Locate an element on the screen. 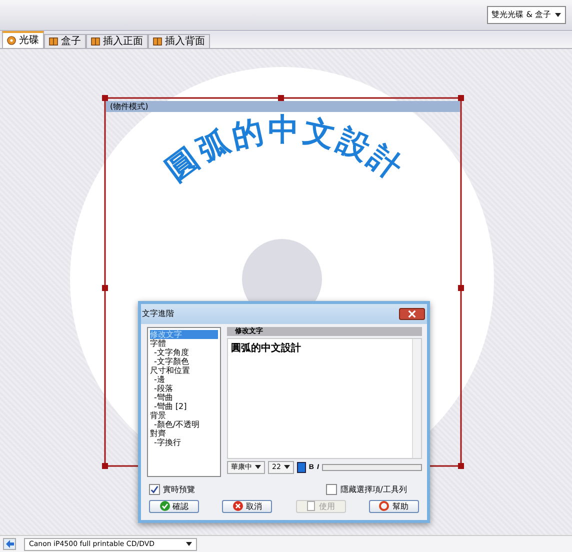  dialog-title: 文字進階 is located at coordinates (158, 314).